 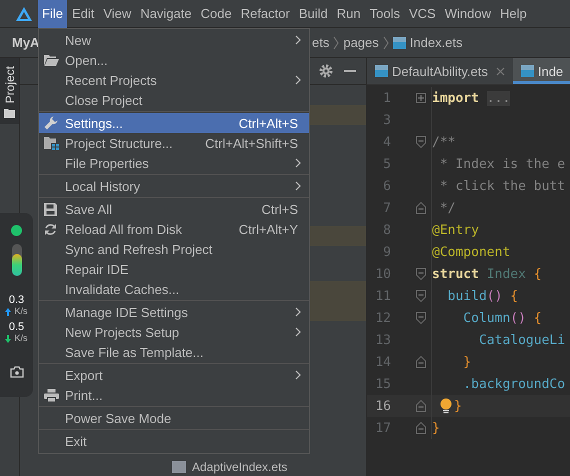 I want to click on menu-bar-item: Window, so click(x=467, y=14).